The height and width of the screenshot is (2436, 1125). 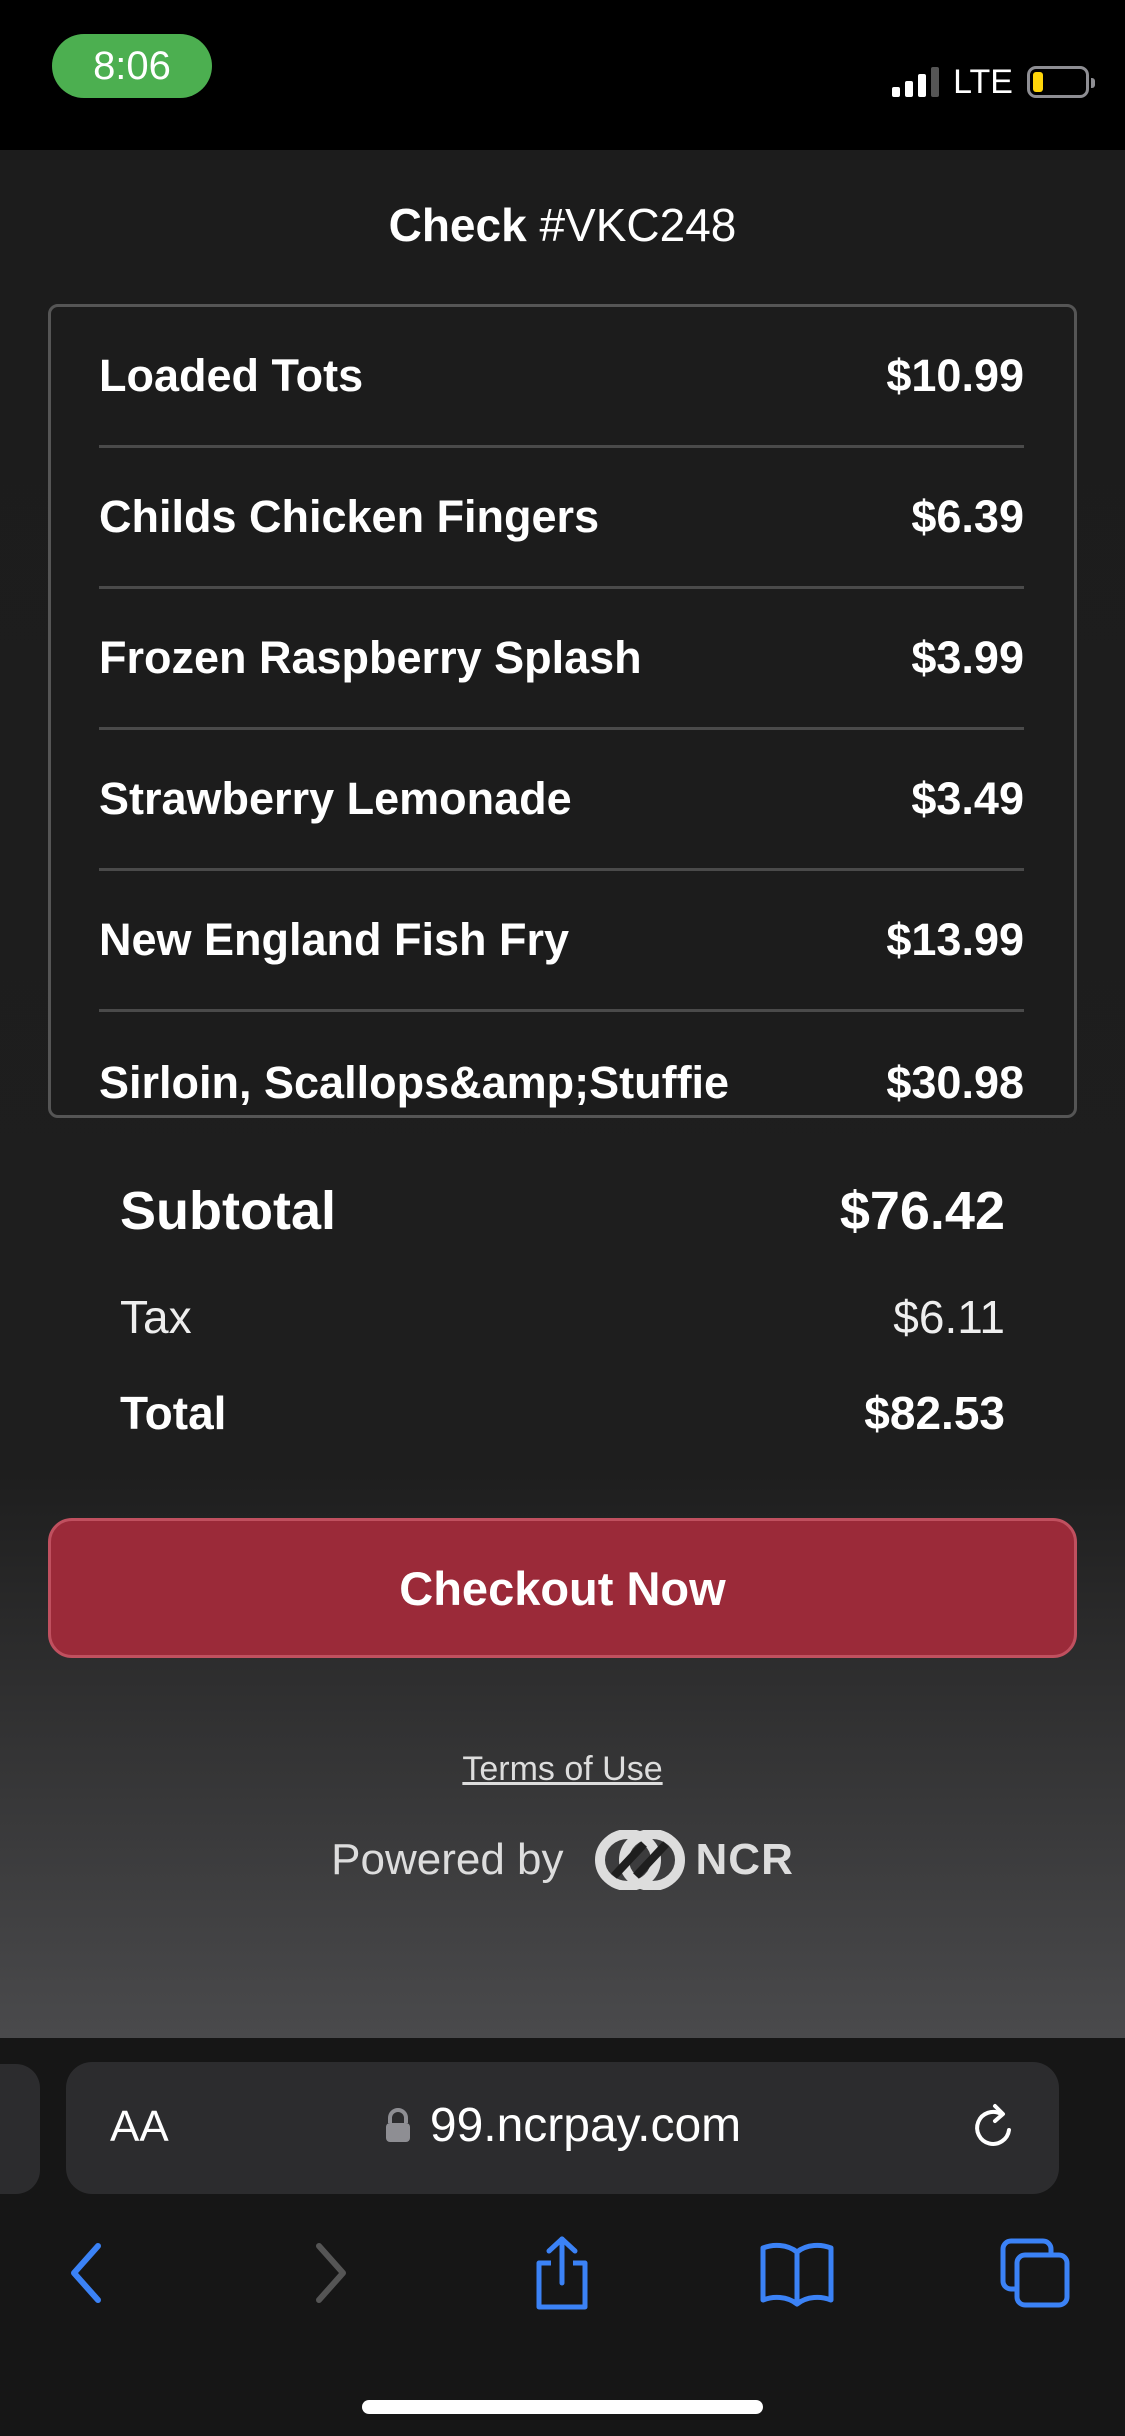 What do you see at coordinates (156, 1317) in the screenshot?
I see `tax-label: Tax` at bounding box center [156, 1317].